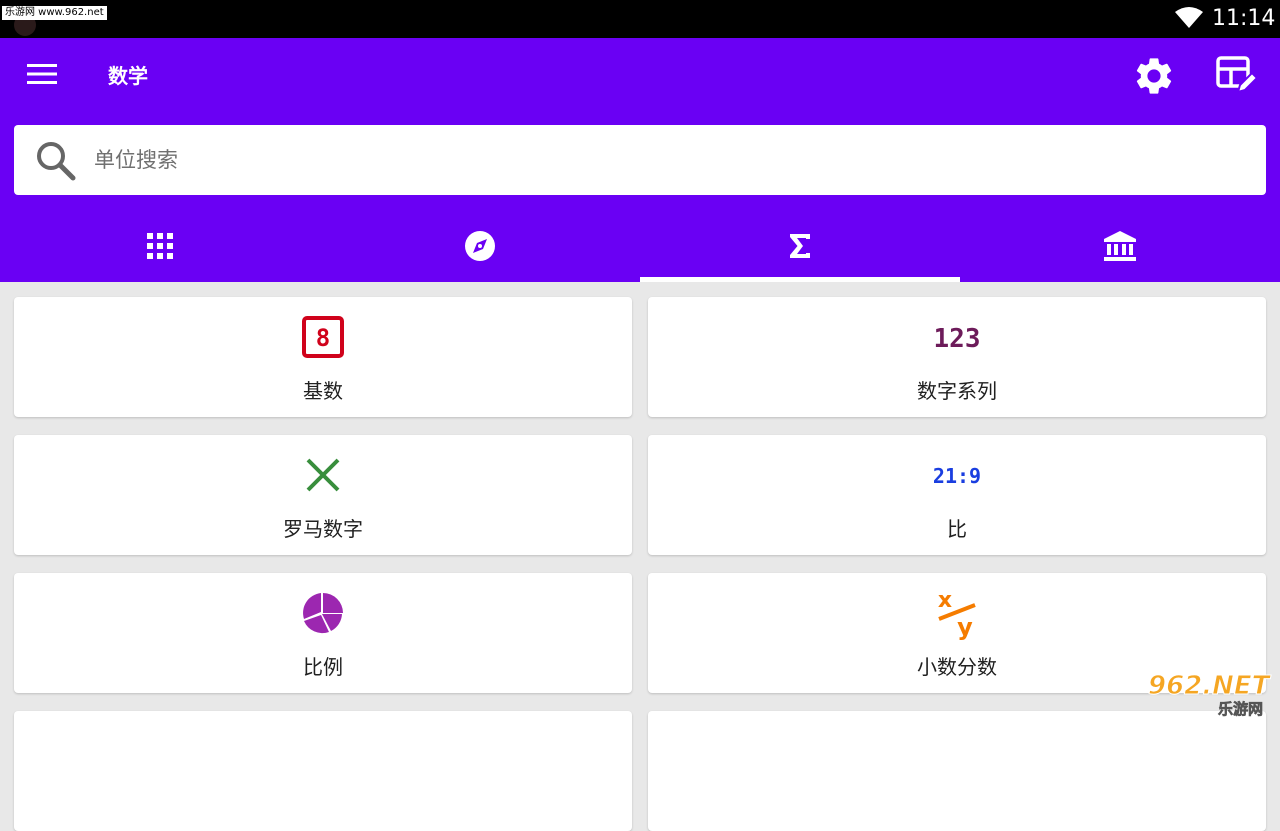 This screenshot has height=831, width=1280. I want to click on pie-chart-icon, so click(323, 613).